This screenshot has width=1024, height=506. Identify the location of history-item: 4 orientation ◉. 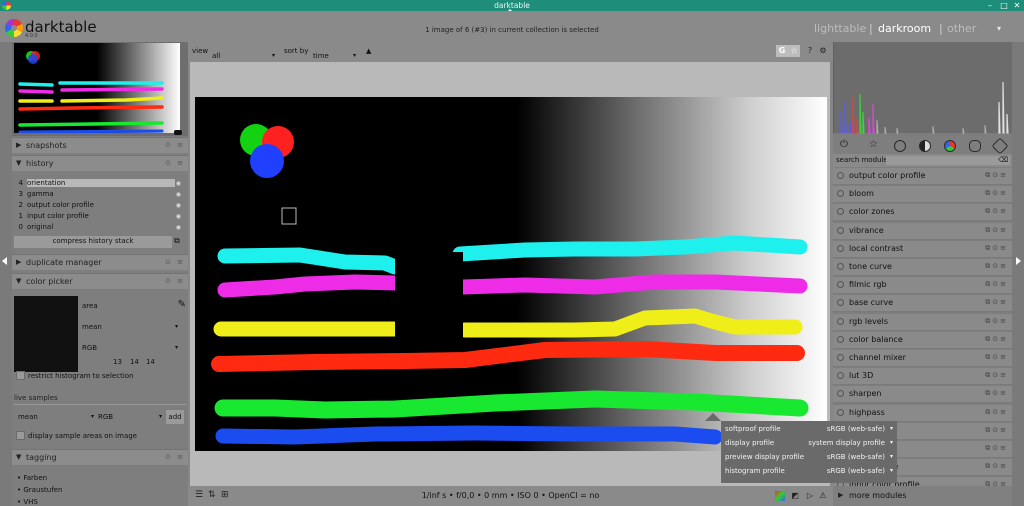
(100, 183).